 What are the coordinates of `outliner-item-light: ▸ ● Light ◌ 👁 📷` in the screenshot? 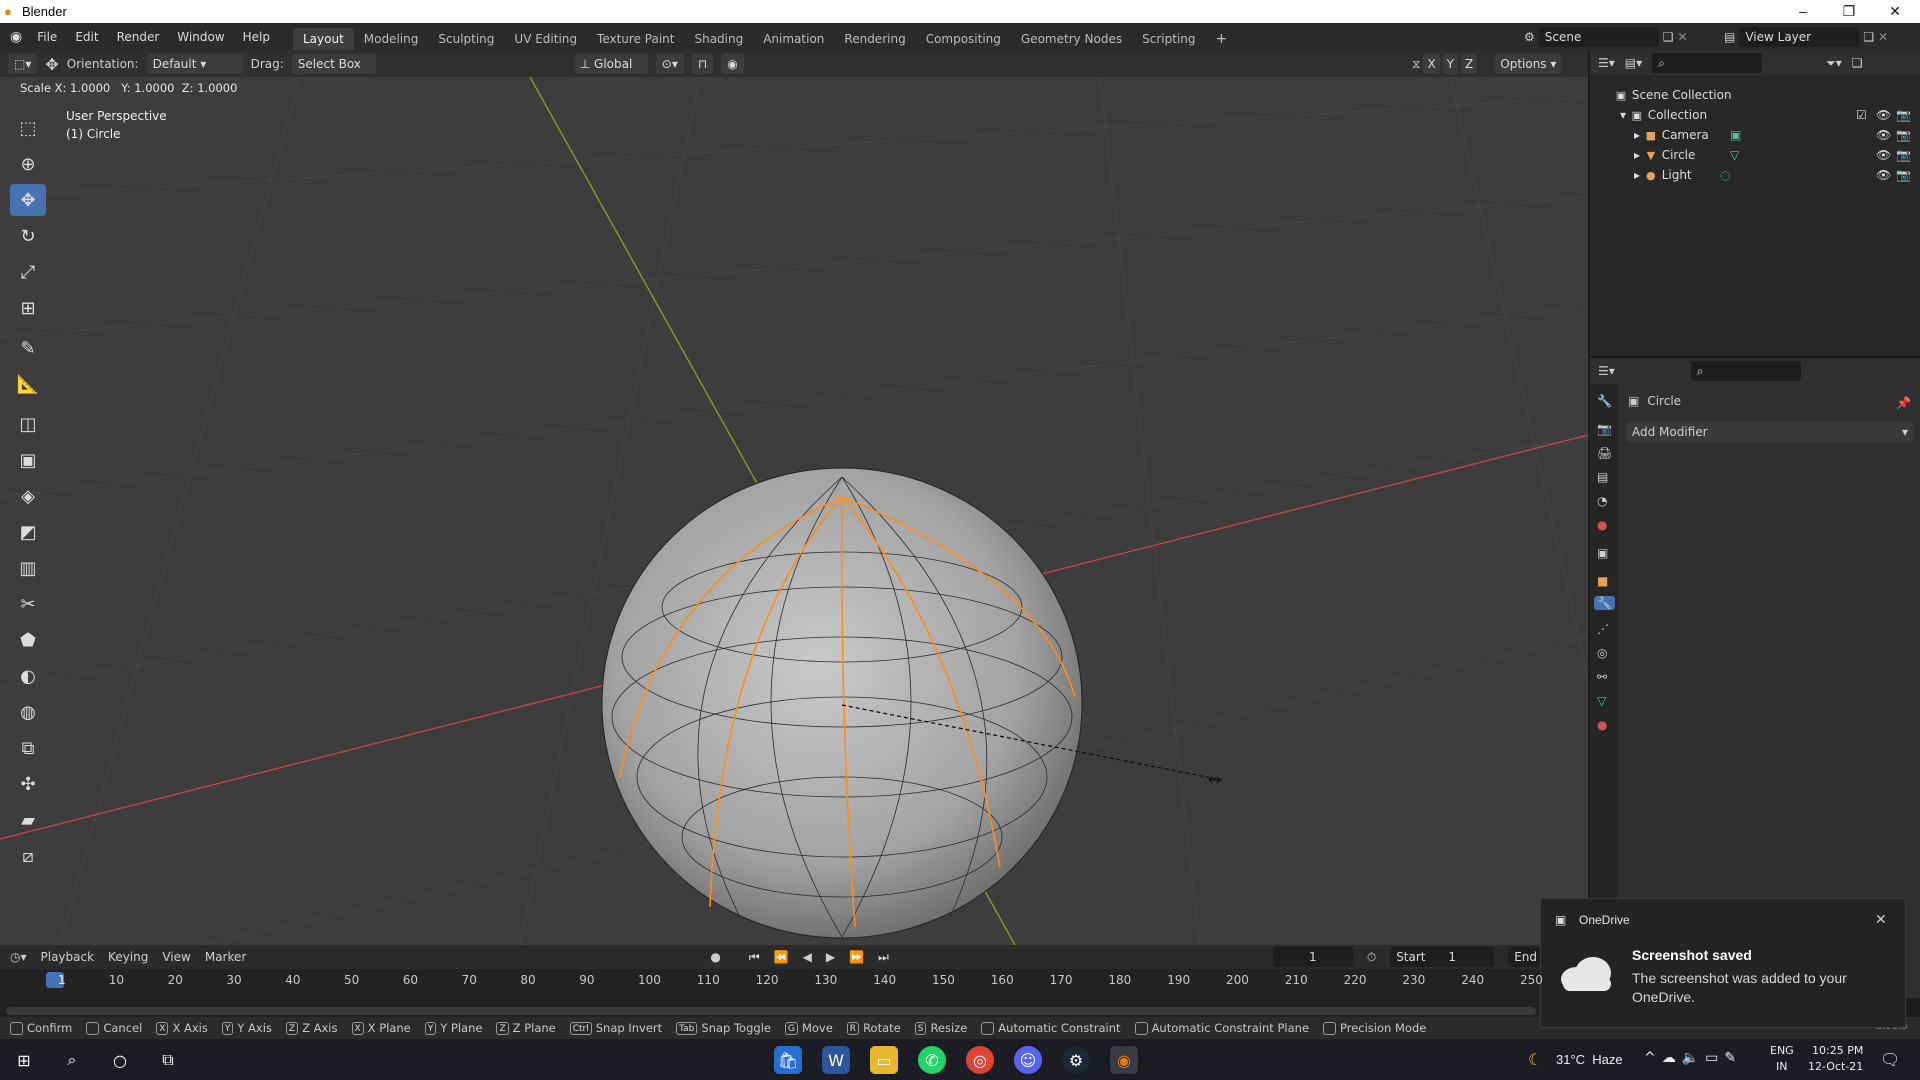 It's located at (1755, 175).